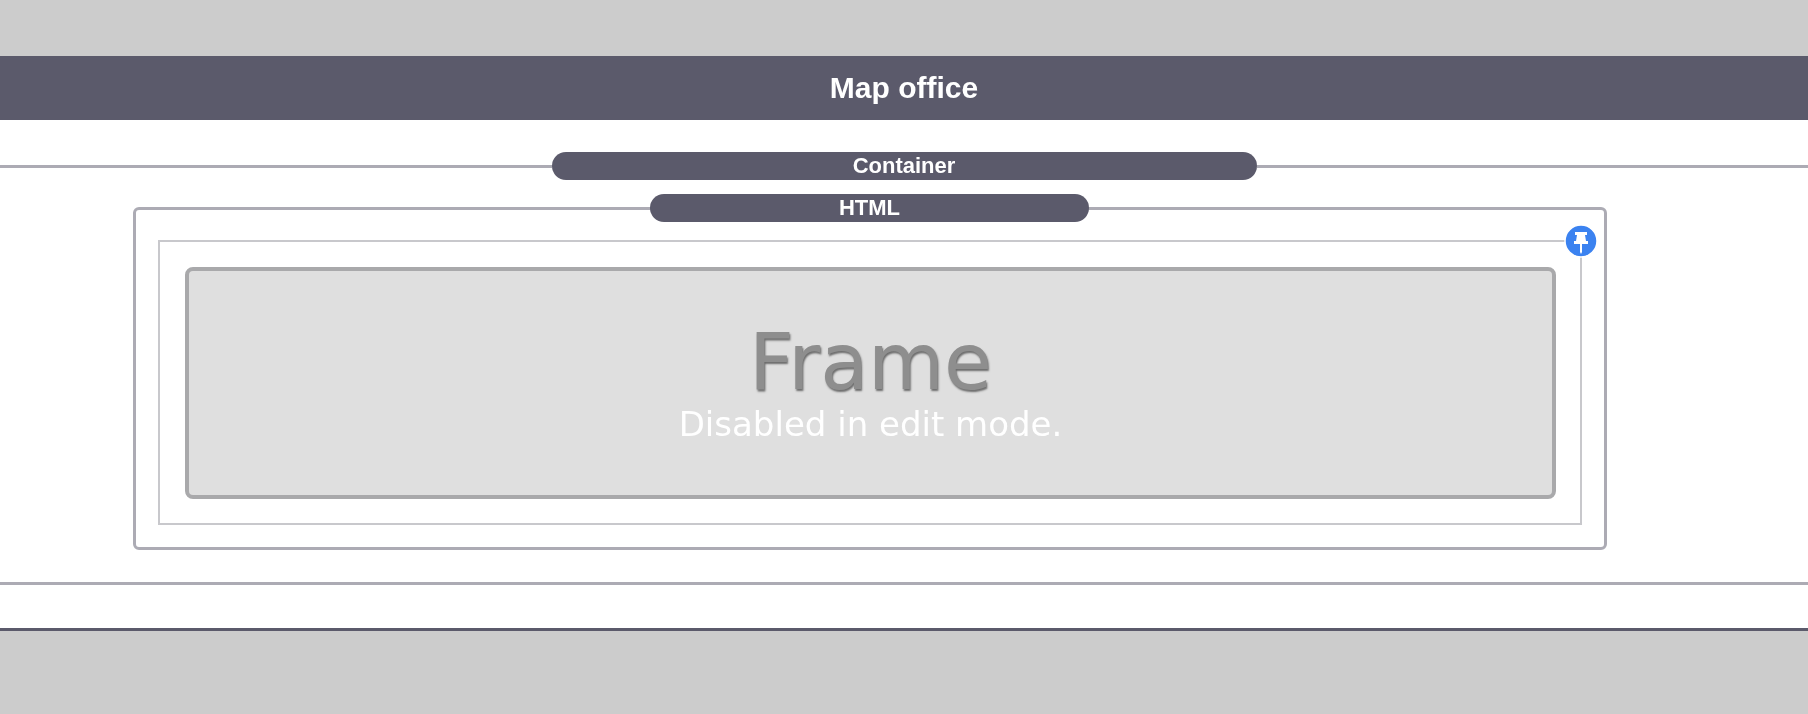 This screenshot has width=1808, height=714. What do you see at coordinates (1581, 241) in the screenshot?
I see `pin-icon` at bounding box center [1581, 241].